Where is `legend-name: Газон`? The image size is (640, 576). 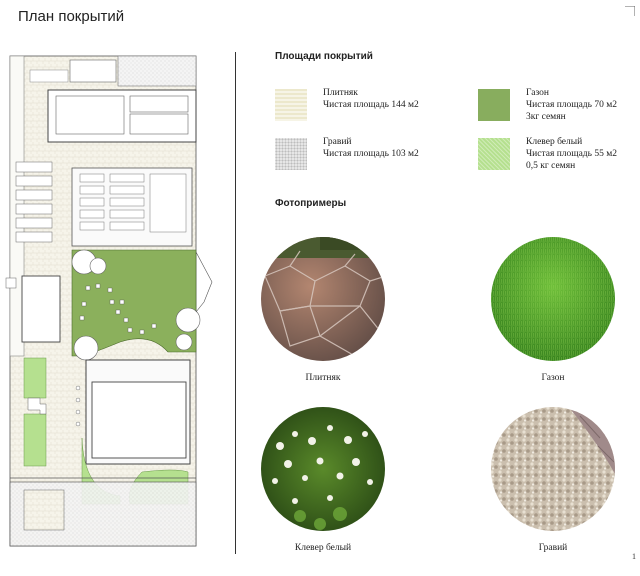 legend-name: Газон is located at coordinates (538, 93).